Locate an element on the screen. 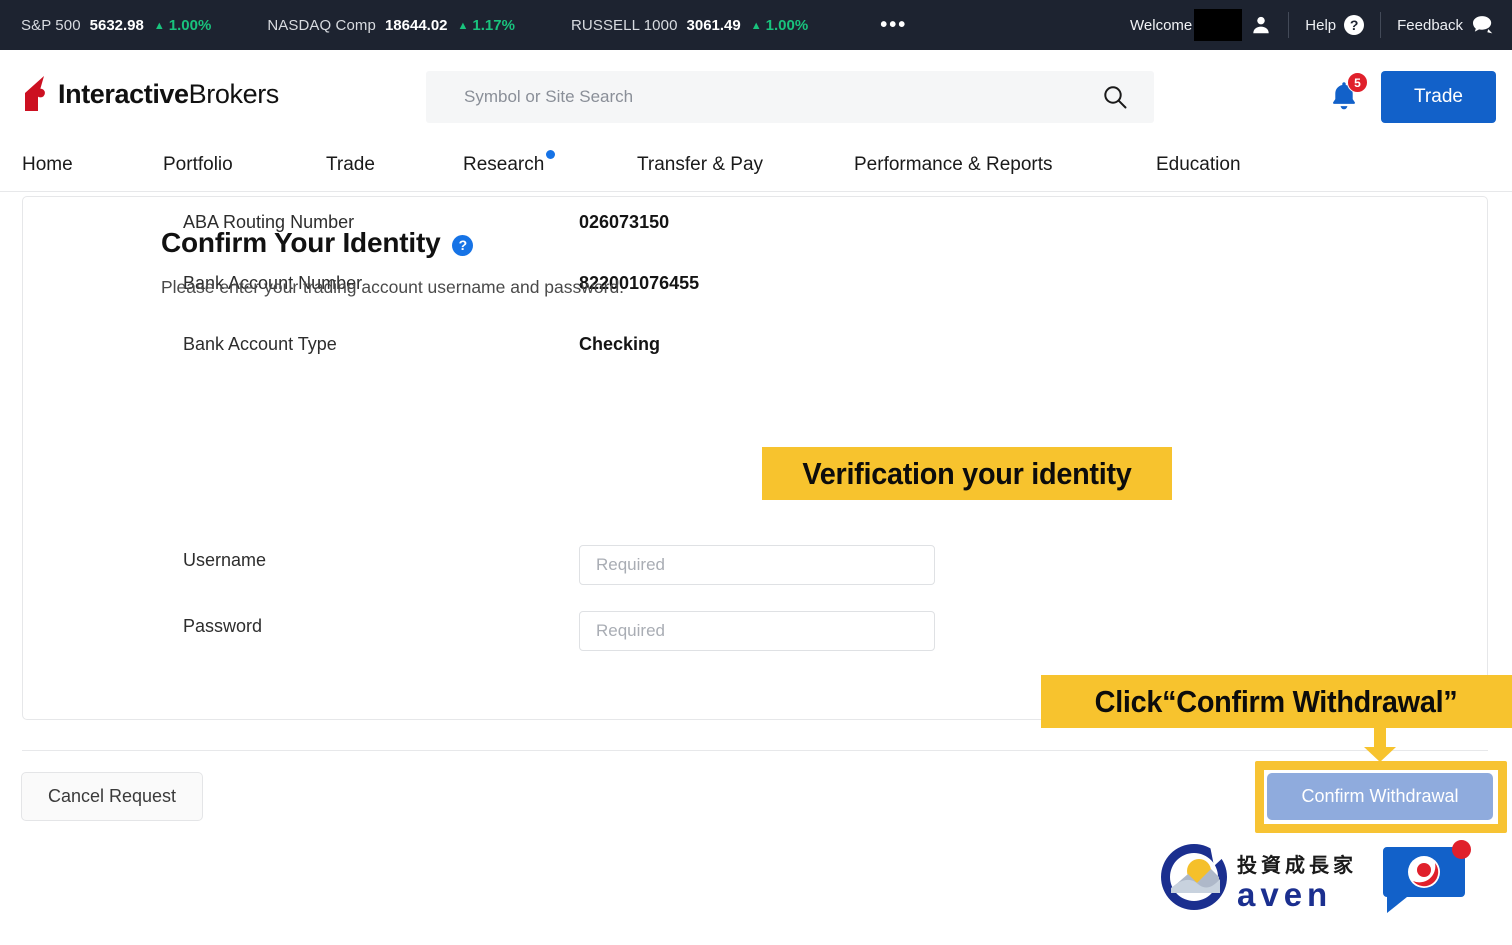 Image resolution: width=1512 pixels, height=945 pixels. annotation-down-arrow-icon is located at coordinates (1380, 745).